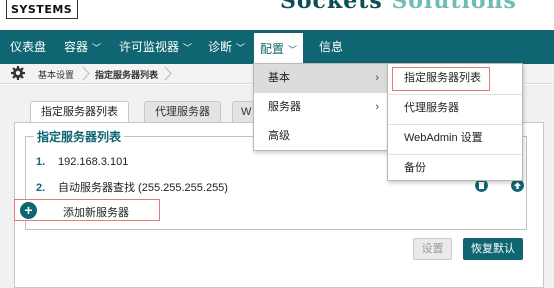 The width and height of the screenshot is (554, 288). Describe the element at coordinates (28, 210) in the screenshot. I see `plus-icon: +` at that location.